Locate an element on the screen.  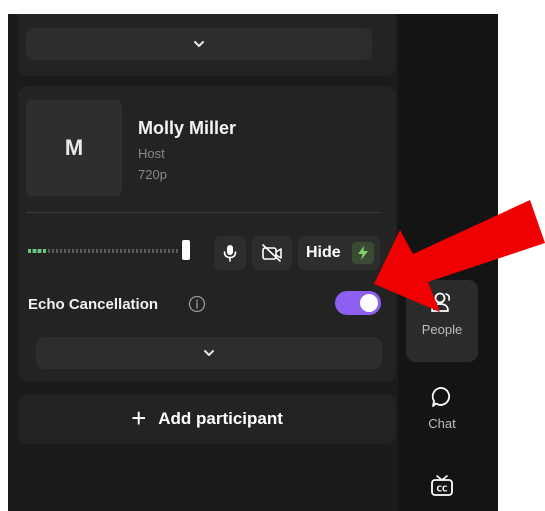
camera-off-icon is located at coordinates (272, 253).